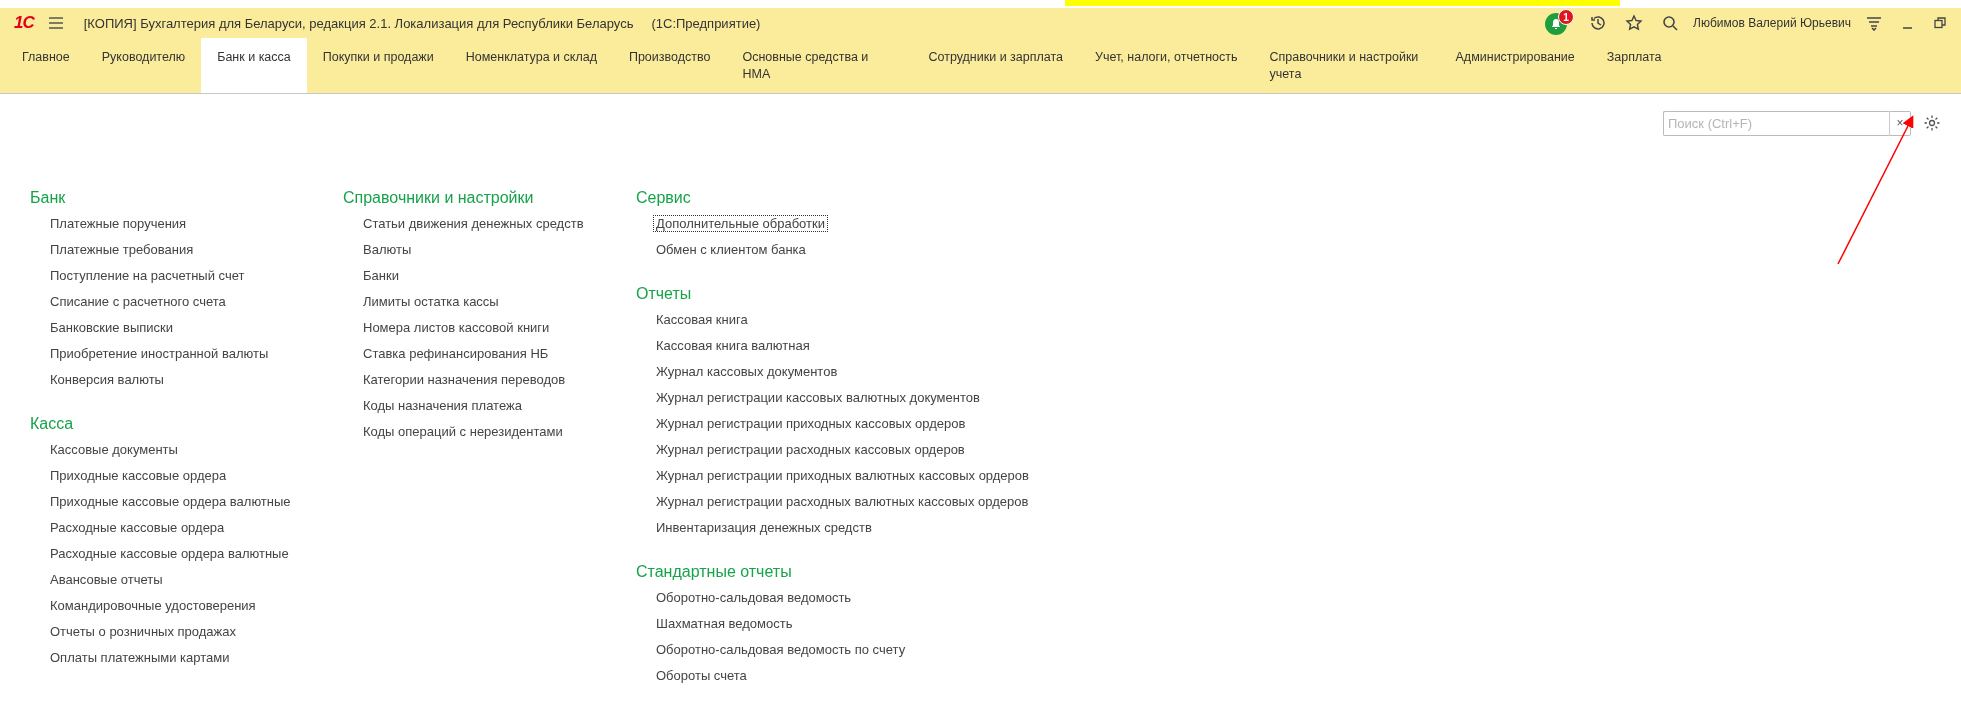 The image size is (1961, 711). What do you see at coordinates (114, 449) in the screenshot?
I see `menu-link: Кассовые документы` at bounding box center [114, 449].